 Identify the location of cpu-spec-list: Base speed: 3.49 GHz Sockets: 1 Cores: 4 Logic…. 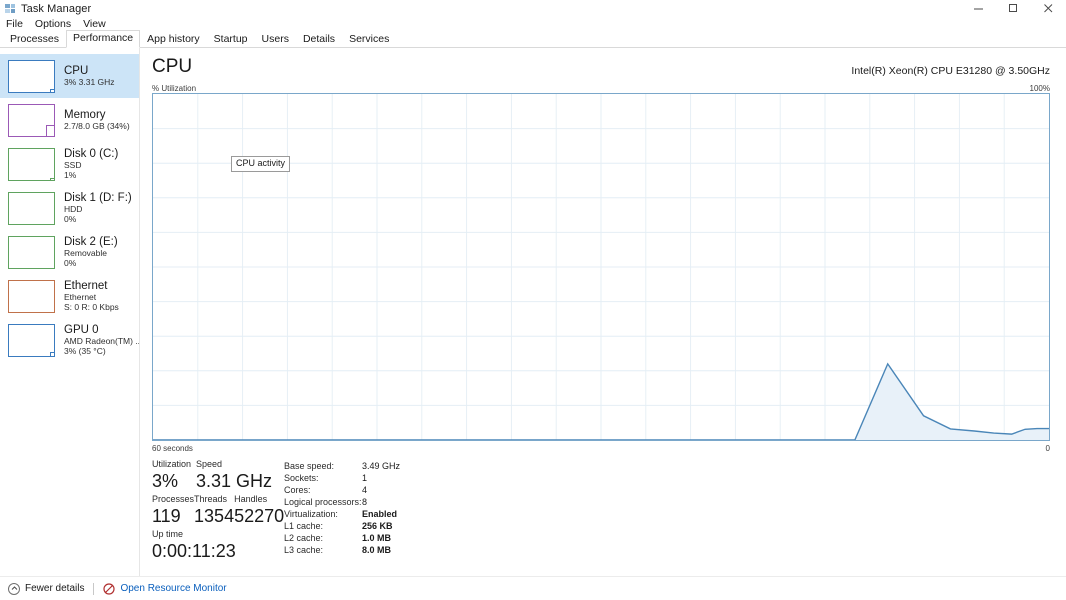
(342, 510).